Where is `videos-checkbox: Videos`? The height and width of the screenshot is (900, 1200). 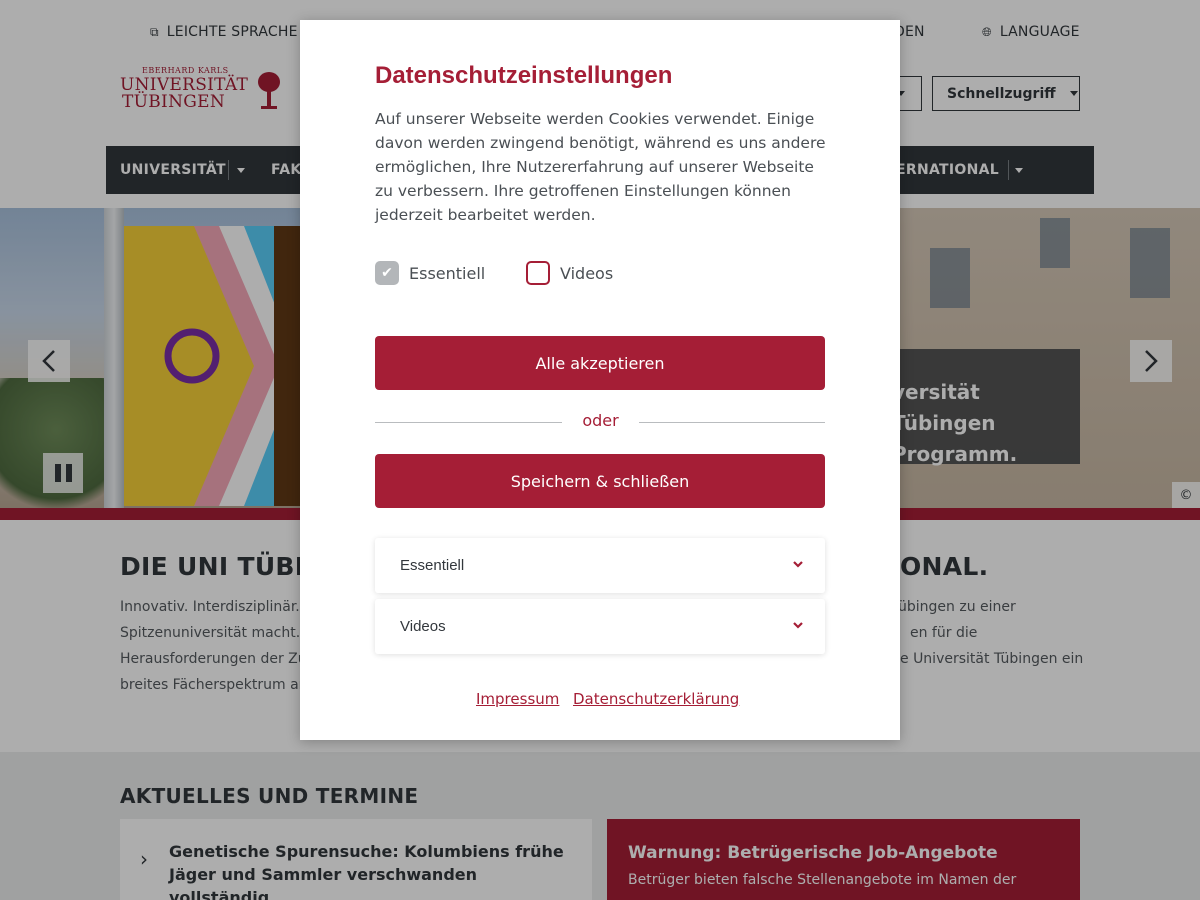
videos-checkbox: Videos is located at coordinates (569, 273).